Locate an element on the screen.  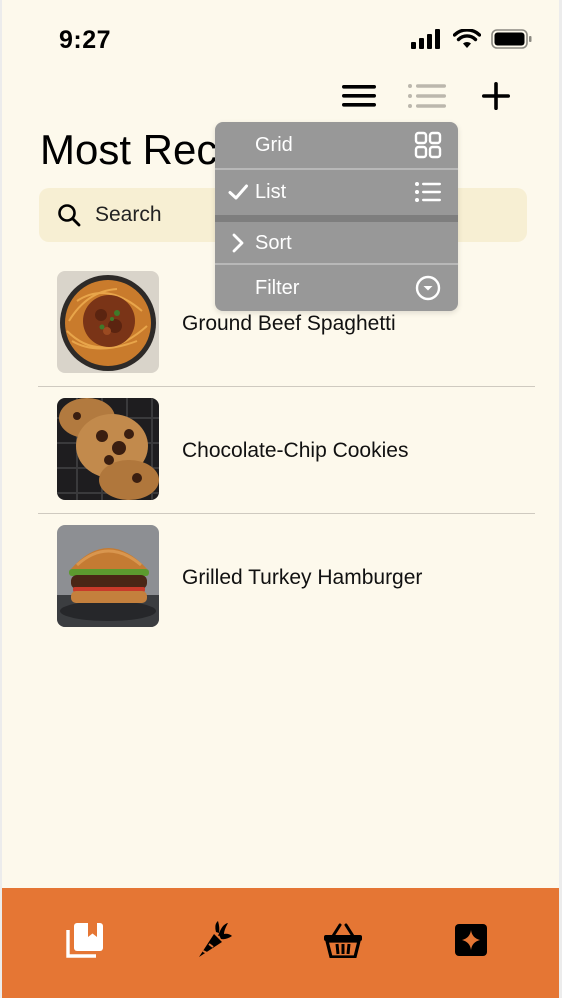
tab-ingredients is located at coordinates (214, 940).